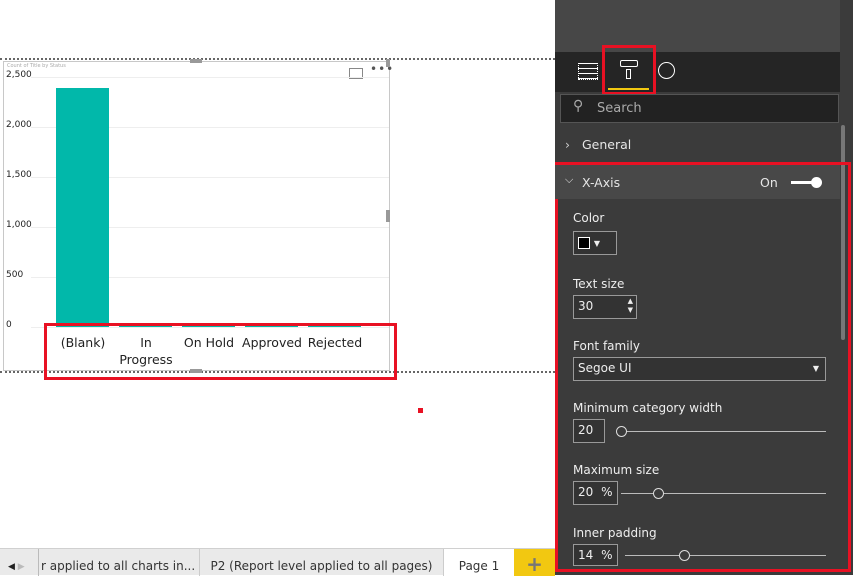  What do you see at coordinates (19, 75) in the screenshot?
I see `y-tick-label: 2,500` at bounding box center [19, 75].